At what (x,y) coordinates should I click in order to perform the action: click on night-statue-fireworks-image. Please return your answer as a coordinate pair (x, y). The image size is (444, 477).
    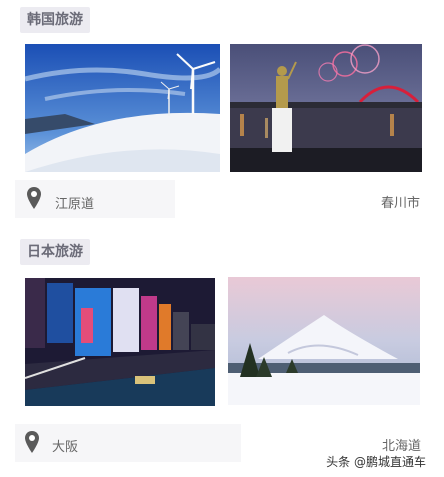
    Looking at the image, I should click on (326, 108).